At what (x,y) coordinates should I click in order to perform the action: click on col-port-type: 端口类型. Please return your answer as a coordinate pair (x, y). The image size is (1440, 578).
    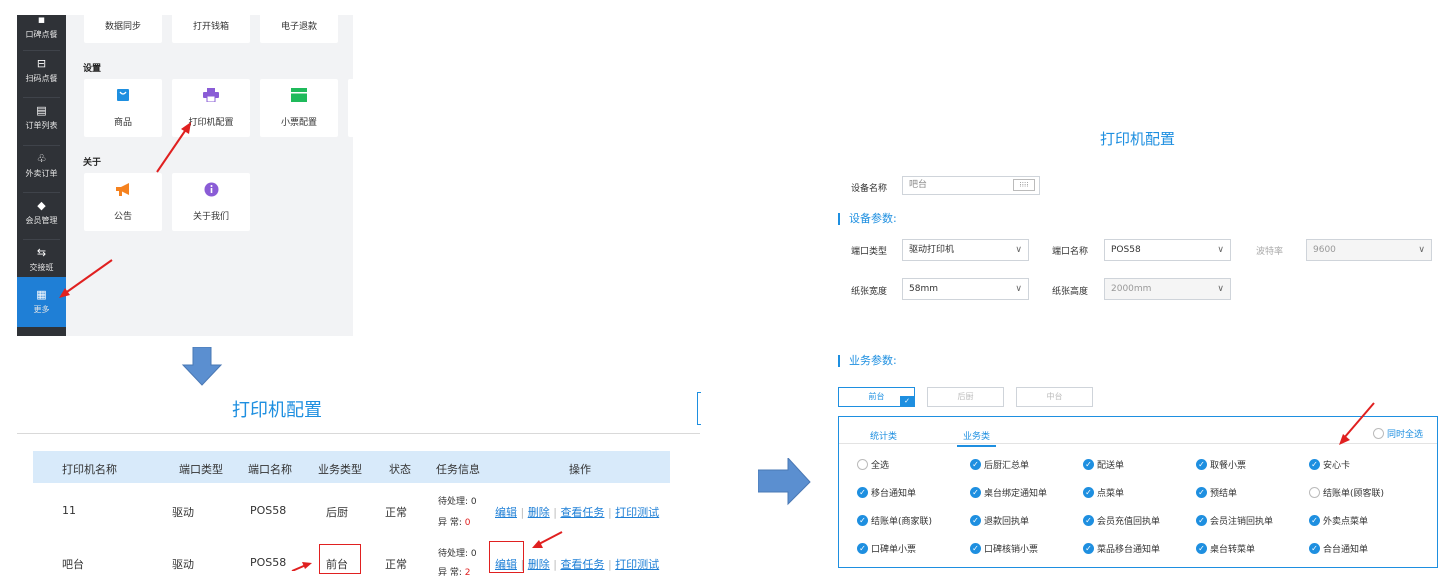
    Looking at the image, I should click on (201, 469).